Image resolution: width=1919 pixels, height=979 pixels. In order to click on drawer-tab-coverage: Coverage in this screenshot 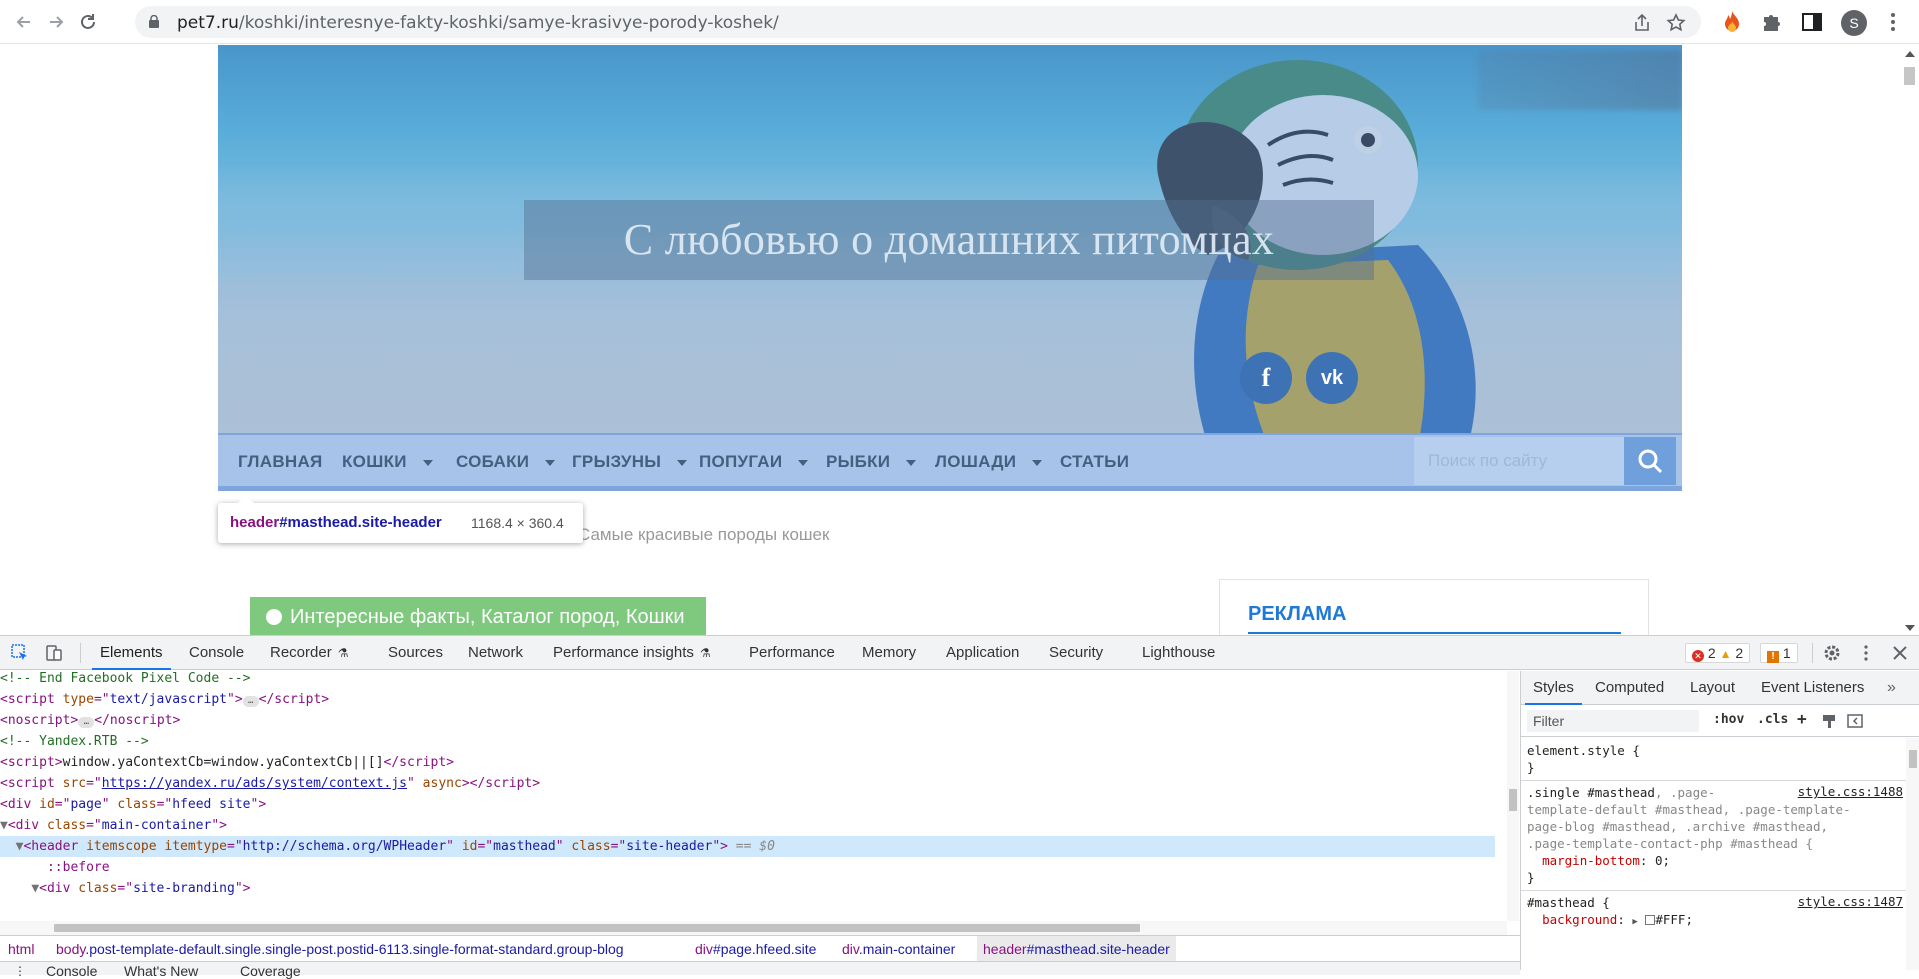, I will do `click(270, 971)`.